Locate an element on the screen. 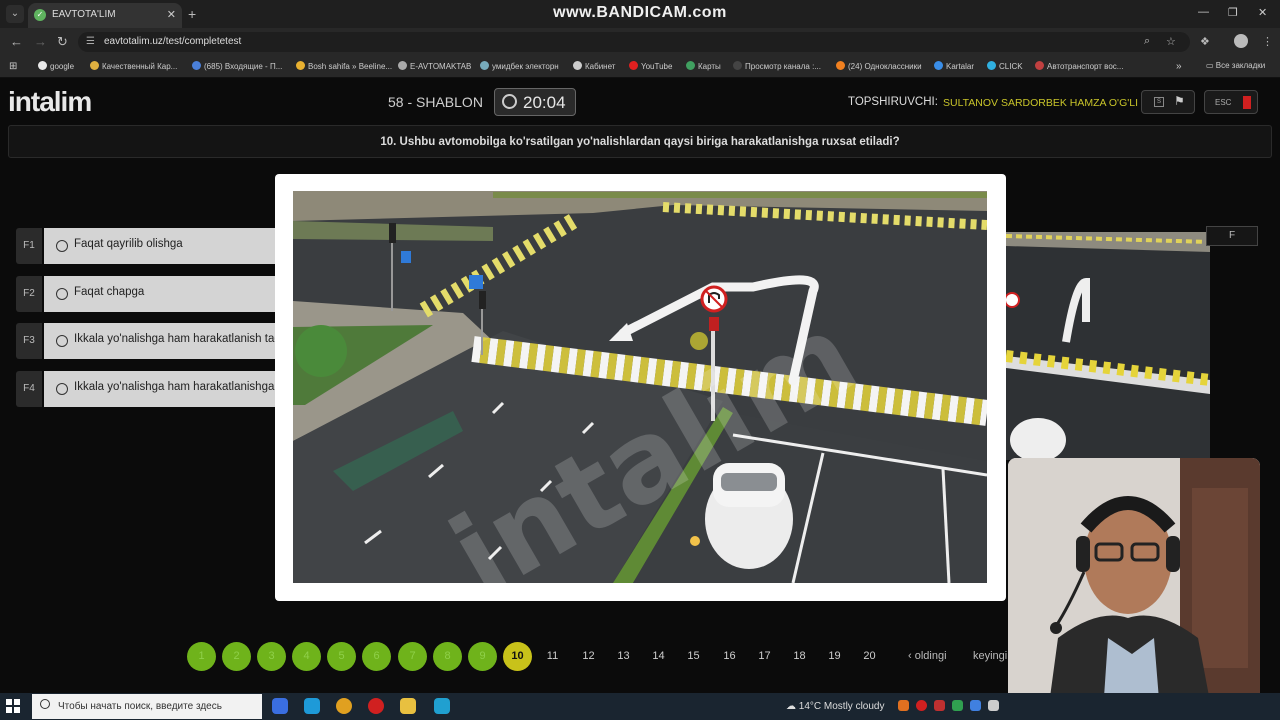 The image size is (1280, 720). address-bar: ☰ eavtotalim.uz/test/completetest is located at coordinates (634, 42).